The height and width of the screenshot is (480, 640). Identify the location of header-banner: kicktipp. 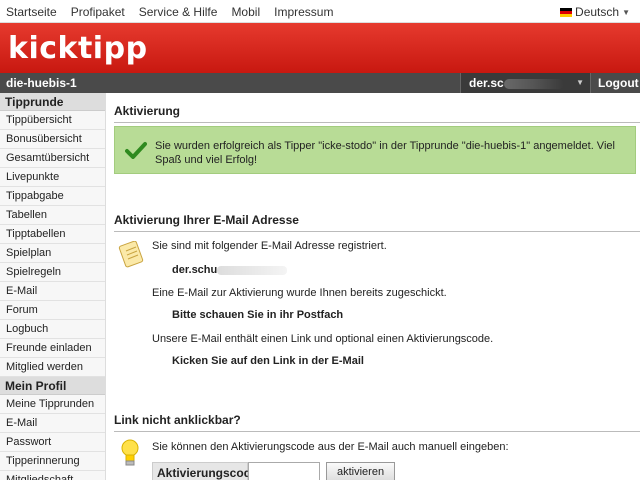
(320, 48).